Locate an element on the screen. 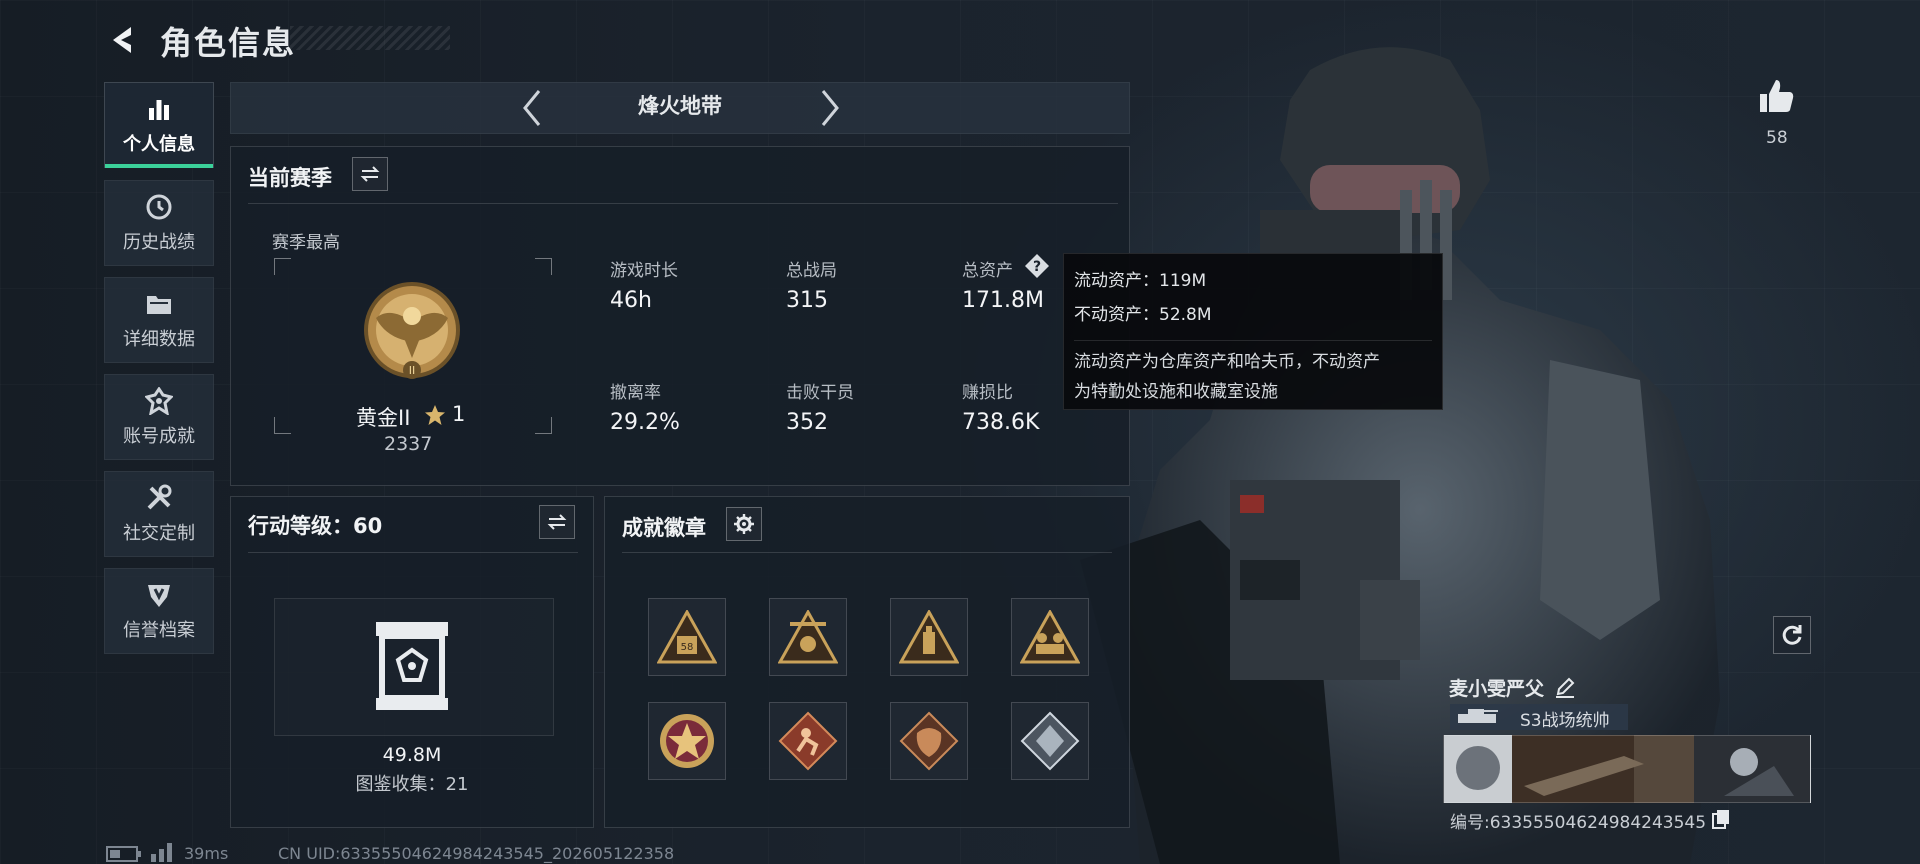 The width and height of the screenshot is (1920, 864). collection-value: 49.8M is located at coordinates (412, 755).